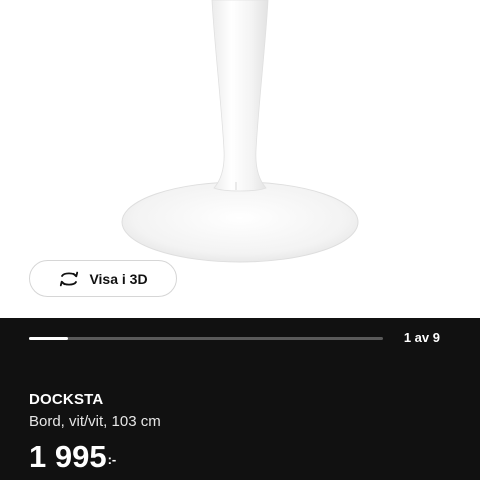  I want to click on price-suffix: :-, so click(112, 459).